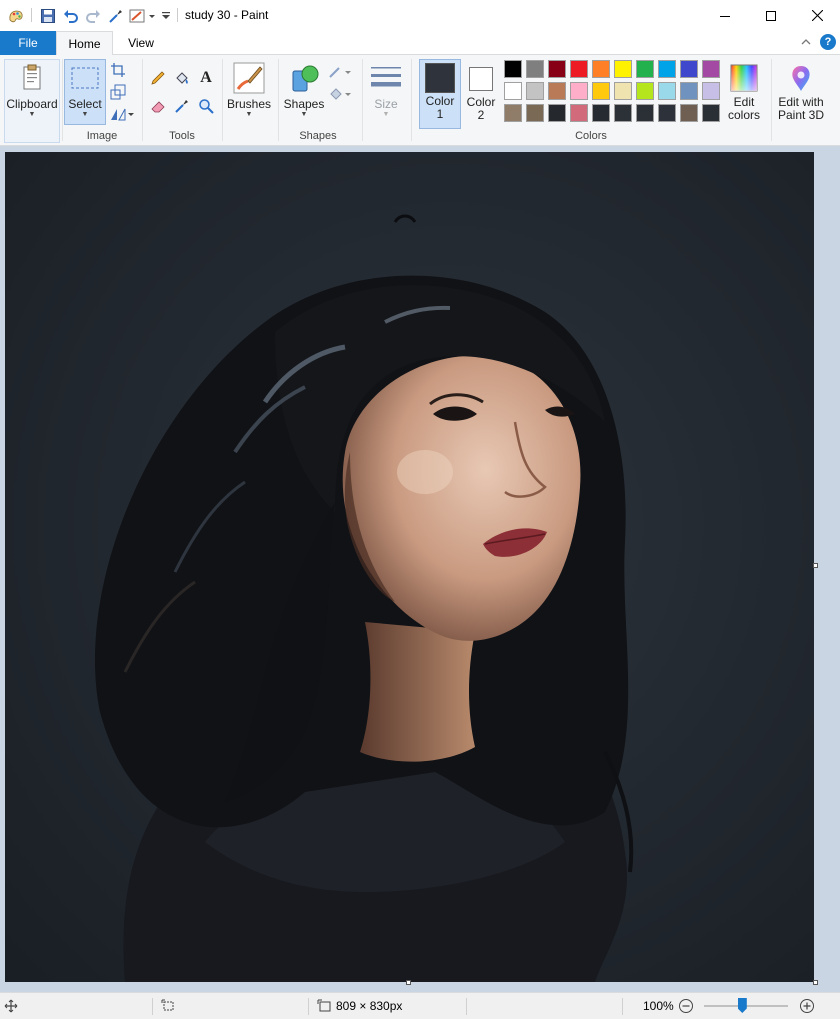 The image size is (840, 1019). What do you see at coordinates (440, 114) in the screenshot?
I see `color1-number: 1` at bounding box center [440, 114].